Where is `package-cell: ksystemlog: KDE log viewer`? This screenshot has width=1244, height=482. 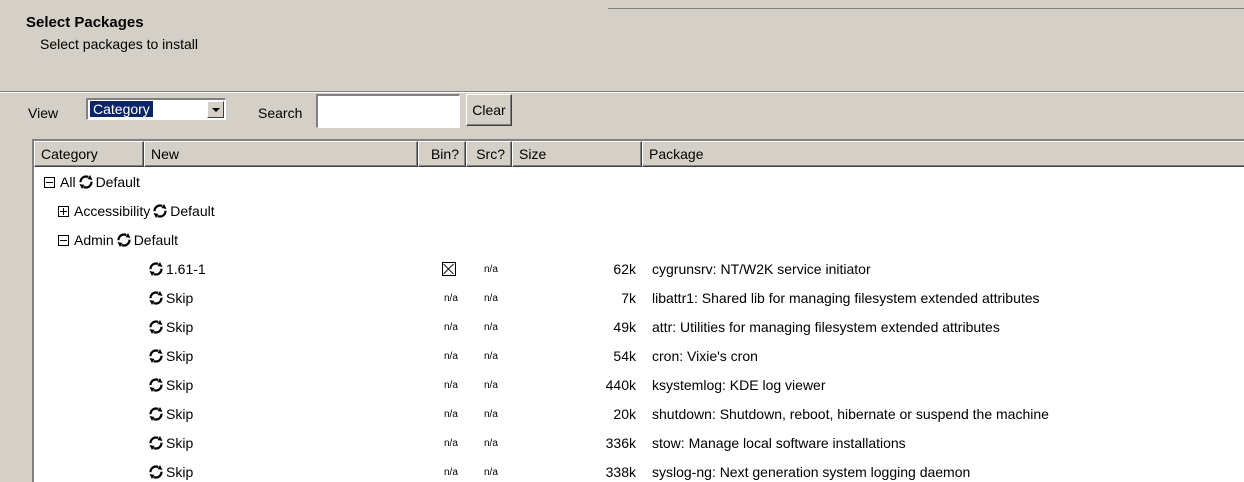 package-cell: ksystemlog: KDE log viewer is located at coordinates (739, 385).